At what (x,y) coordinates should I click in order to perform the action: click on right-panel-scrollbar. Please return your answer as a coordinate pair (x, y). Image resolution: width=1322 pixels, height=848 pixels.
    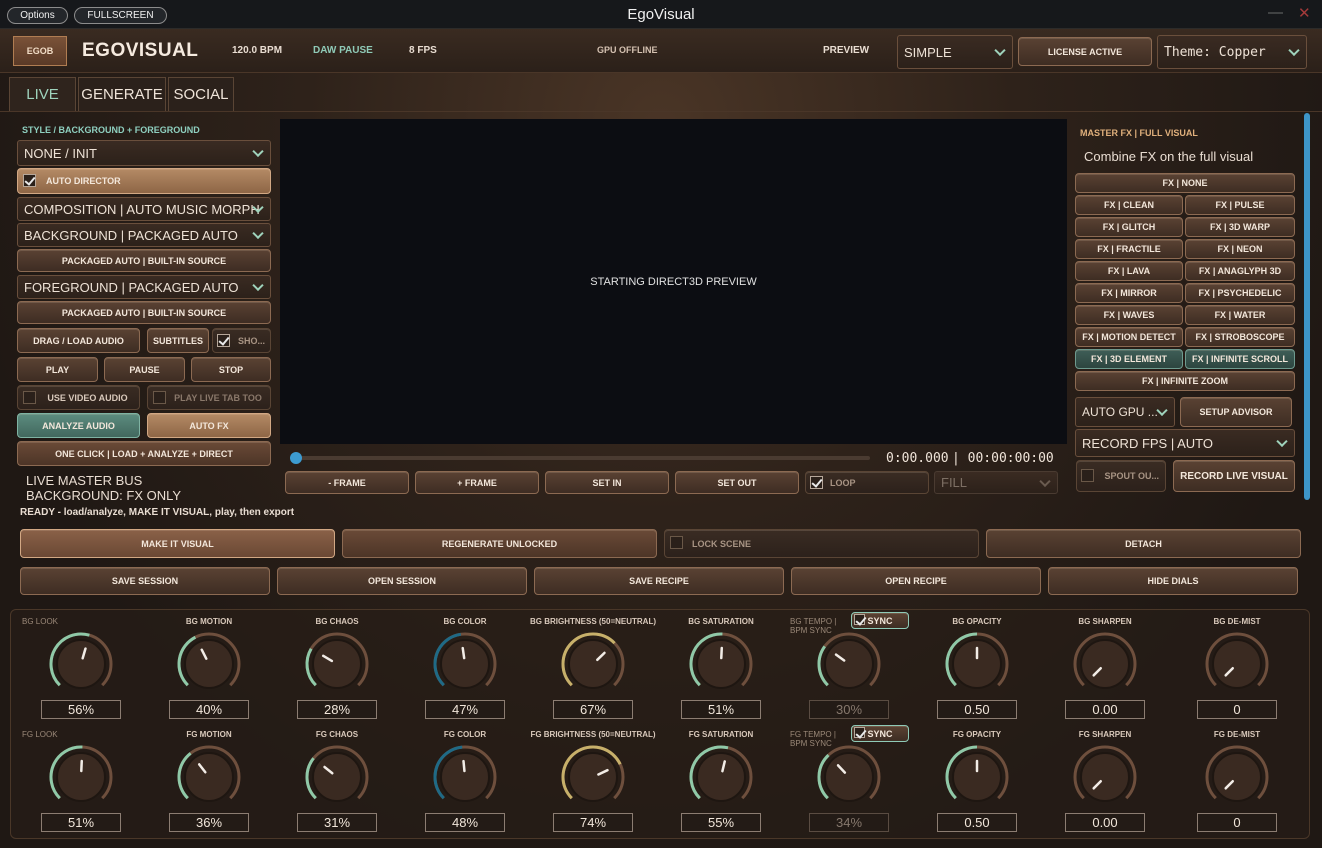
    Looking at the image, I should click on (1307, 306).